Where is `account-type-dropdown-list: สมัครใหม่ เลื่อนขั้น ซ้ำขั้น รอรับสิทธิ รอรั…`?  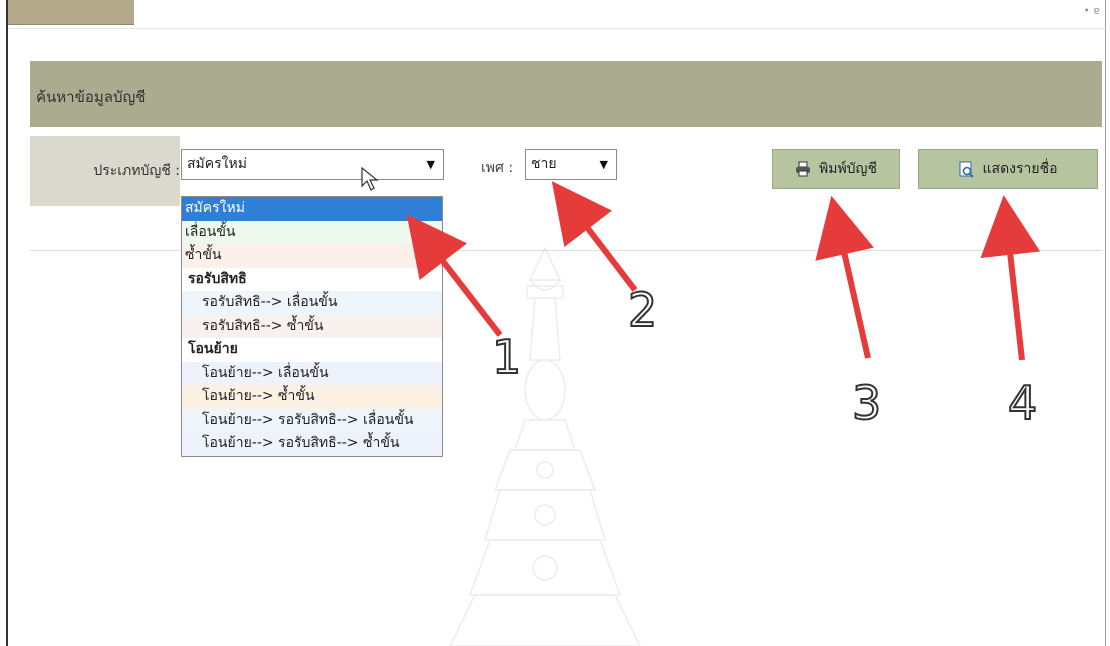
account-type-dropdown-list: สมัครใหม่ เลื่อนขั้น ซ้ำขั้น รอรับสิทธิ รอรั… is located at coordinates (312, 326).